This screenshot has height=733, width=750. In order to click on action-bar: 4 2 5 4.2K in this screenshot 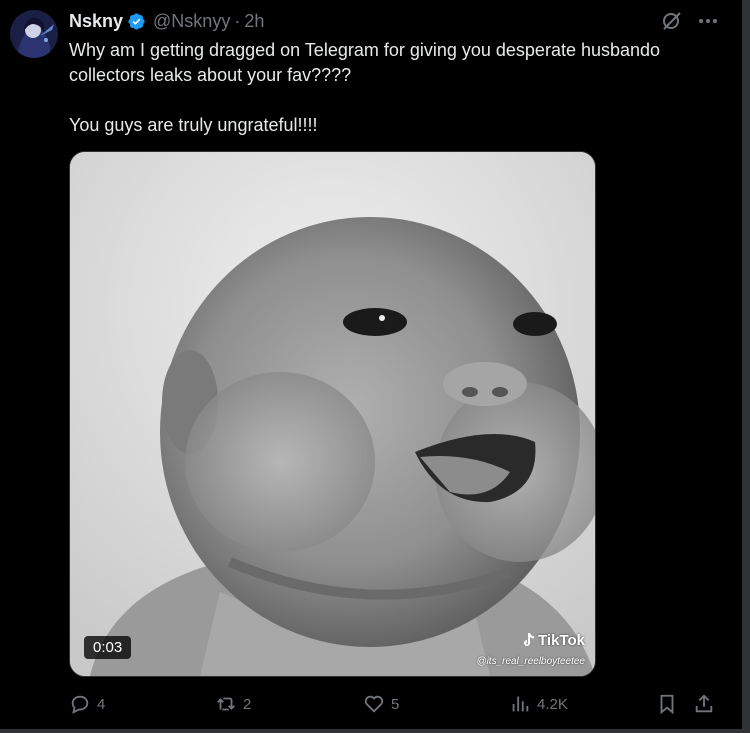, I will do `click(394, 704)`.